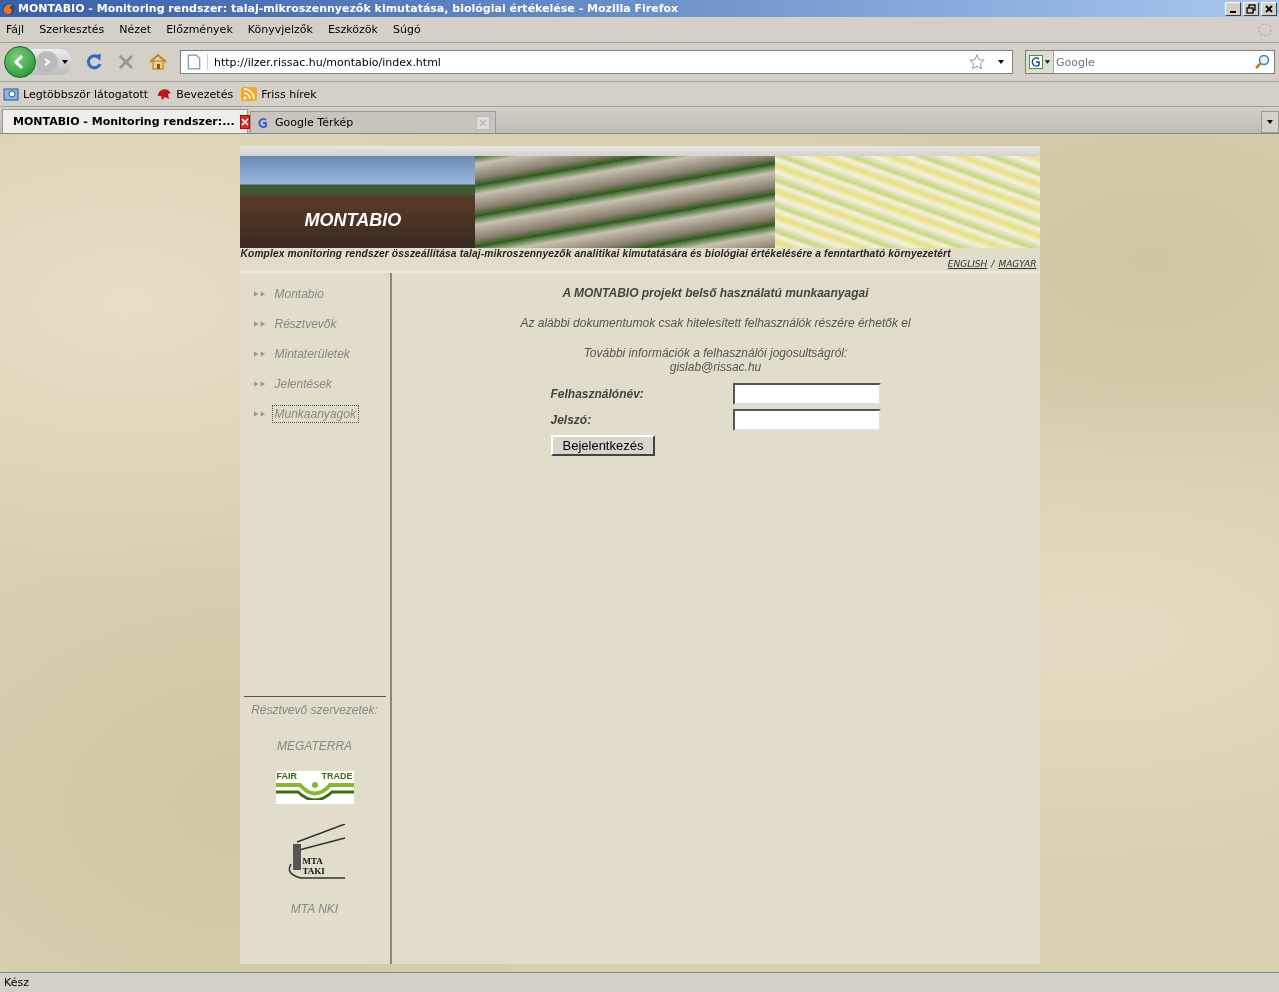 The height and width of the screenshot is (992, 1279). Describe the element at coordinates (279, 94) in the screenshot. I see `bookmark-item: Friss hírek` at that location.